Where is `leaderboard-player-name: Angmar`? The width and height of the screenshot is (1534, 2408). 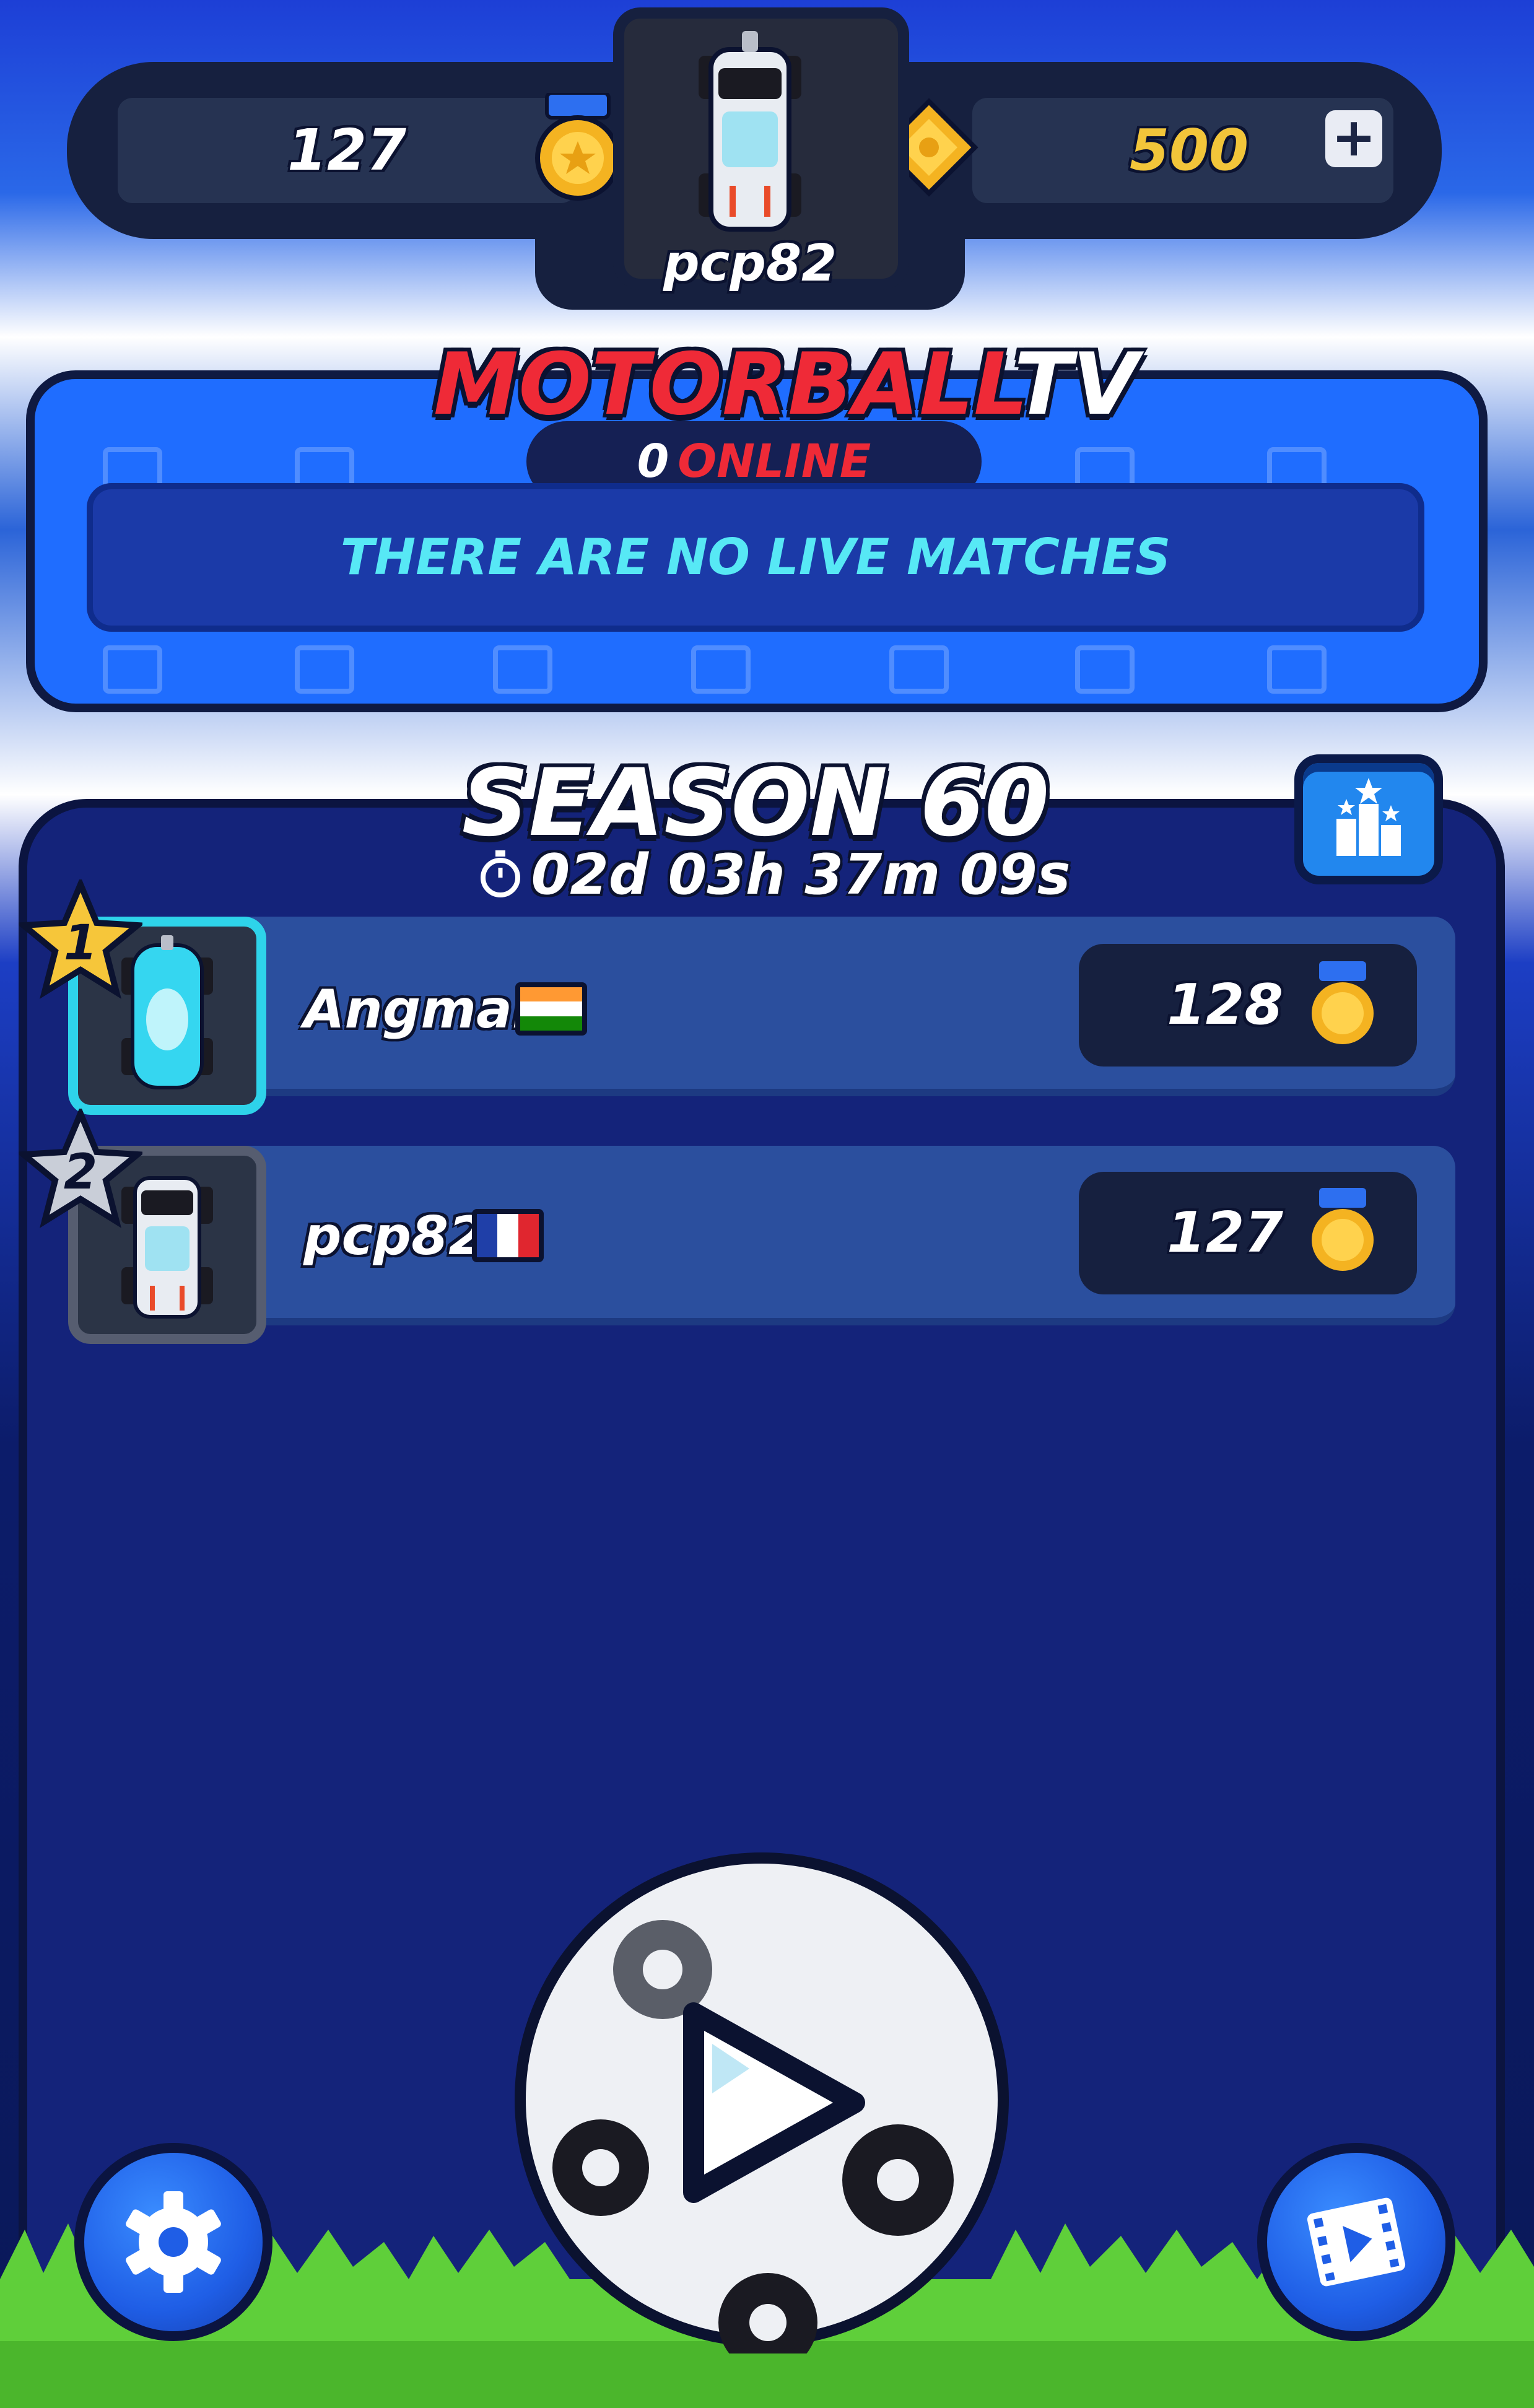
leaderboard-player-name: Angmar is located at coordinates (421, 1009).